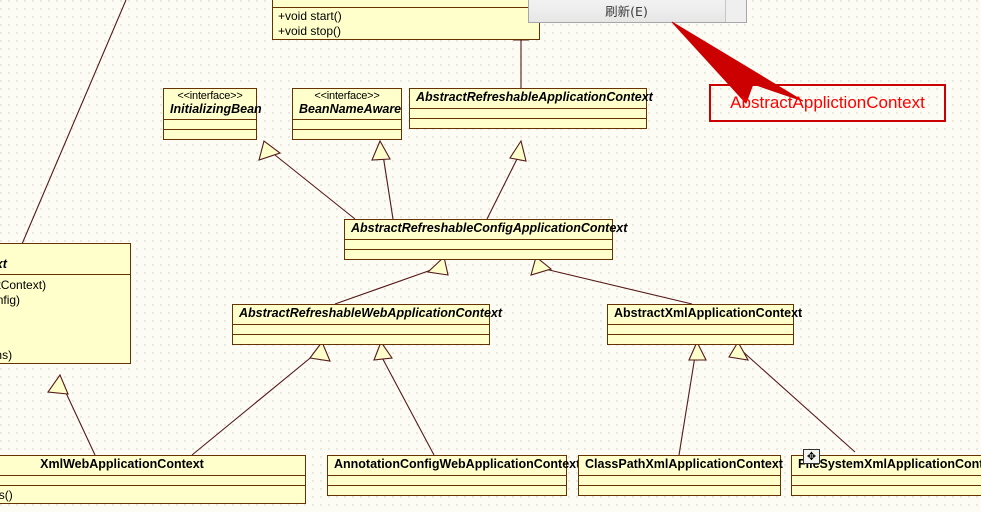 This screenshot has height=512, width=981. What do you see at coordinates (65, 259) in the screenshot?
I see `class-header-configurablewebapplicationcontext: ce>> plicationContext` at bounding box center [65, 259].